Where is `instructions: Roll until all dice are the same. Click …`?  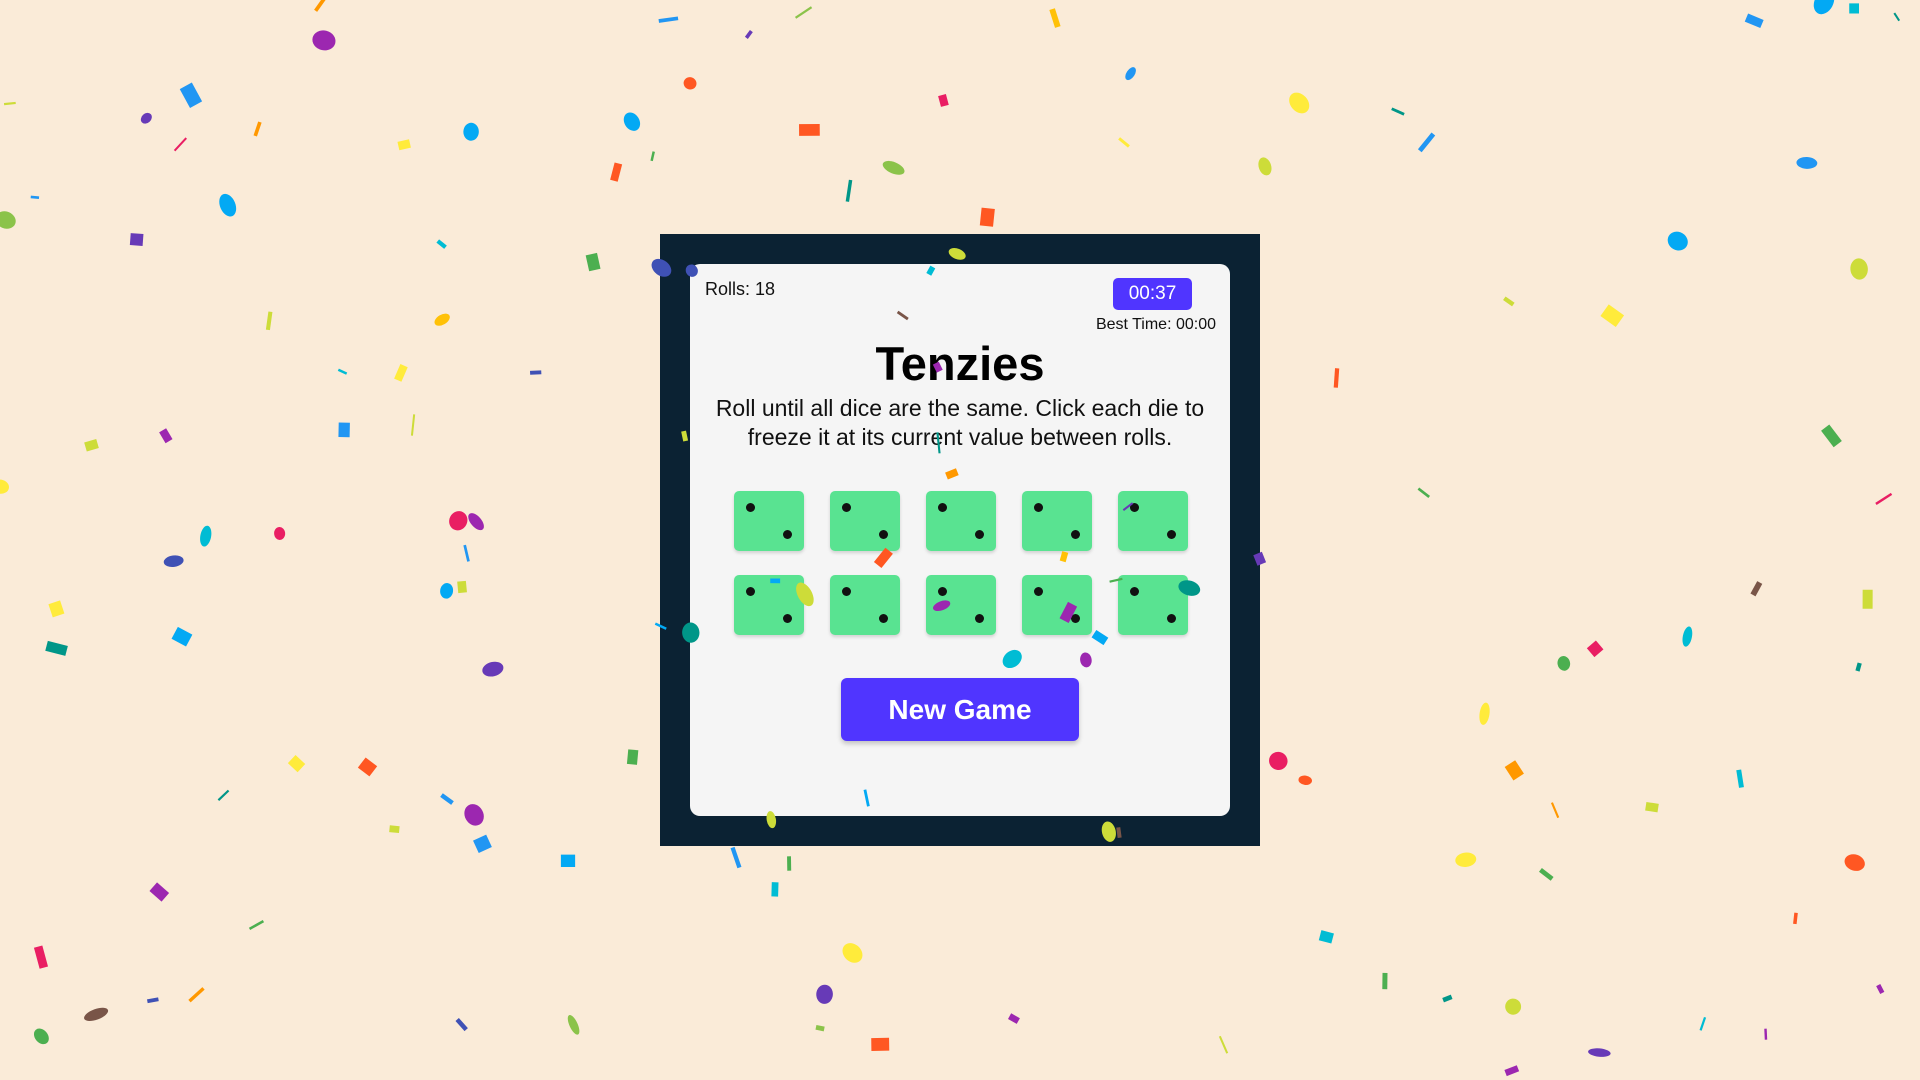
instructions: Roll until all dice are the same. Click … is located at coordinates (960, 422).